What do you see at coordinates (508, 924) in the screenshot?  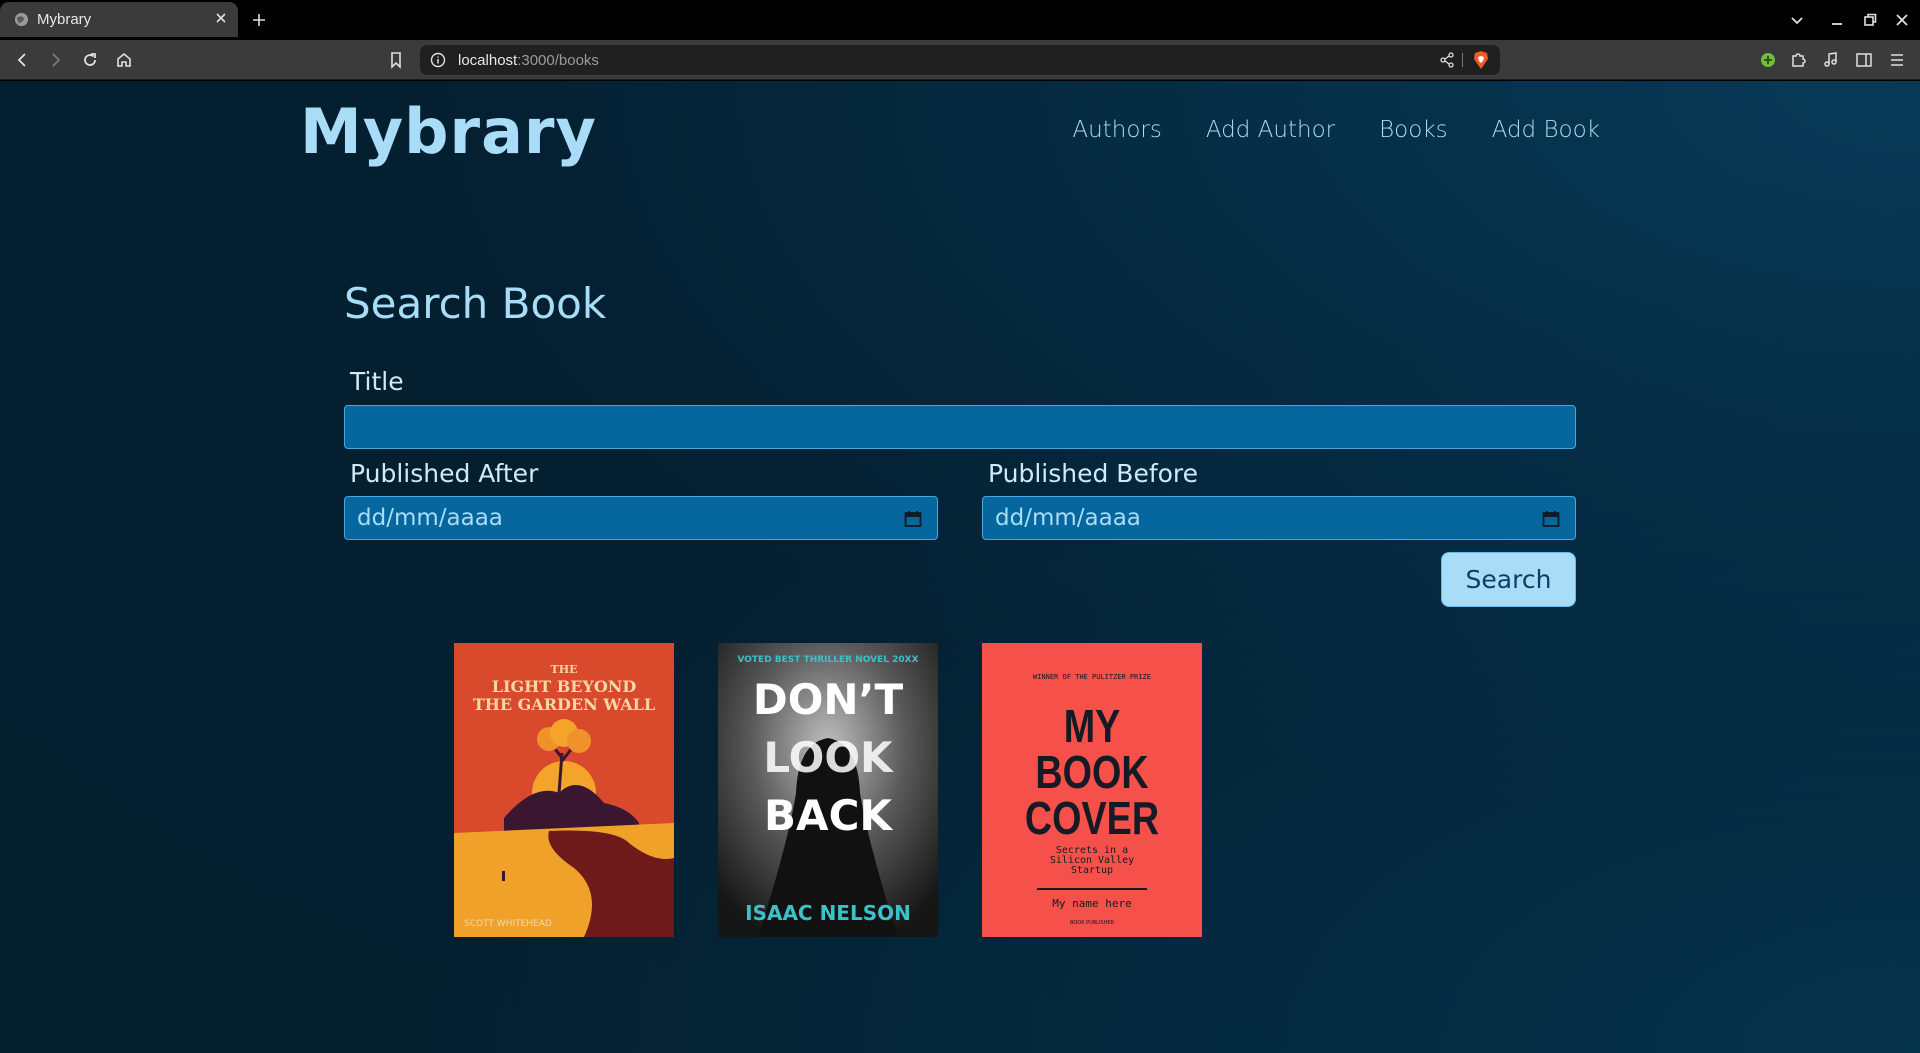 I see `book-1-author: SCOTT WHITEHEAD` at bounding box center [508, 924].